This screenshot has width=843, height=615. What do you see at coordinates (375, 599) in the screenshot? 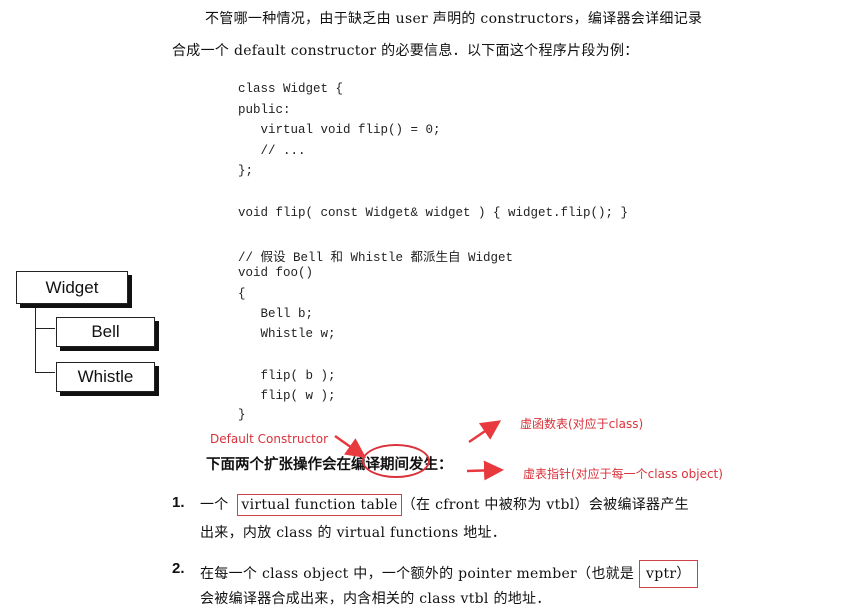
I see `item-2-line-2: 会被编译器合成出来，内含相关的 class vtbl 的地址．` at bounding box center [375, 599].